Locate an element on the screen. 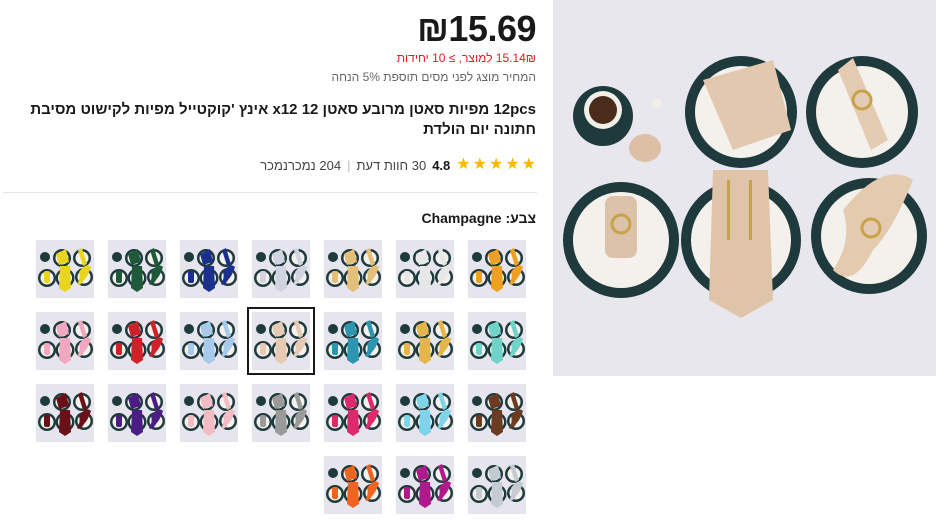 Image resolution: width=936 pixels, height=522 pixels. reviews-link: 30 חוות דעת is located at coordinates (391, 165).